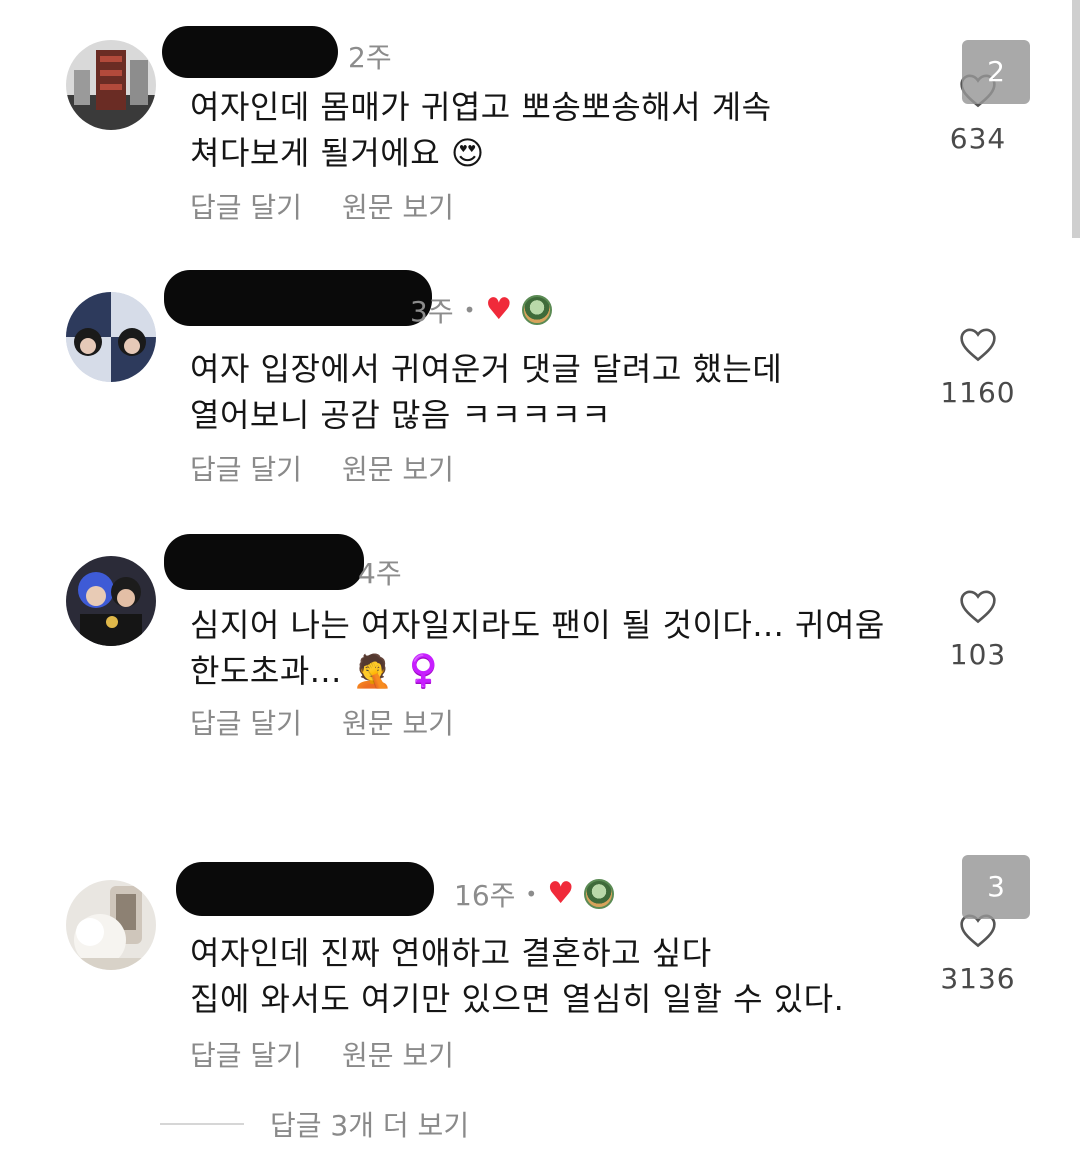 This screenshot has width=1080, height=1170. I want to click on comment-time: 16주 • ♥, so click(534, 894).